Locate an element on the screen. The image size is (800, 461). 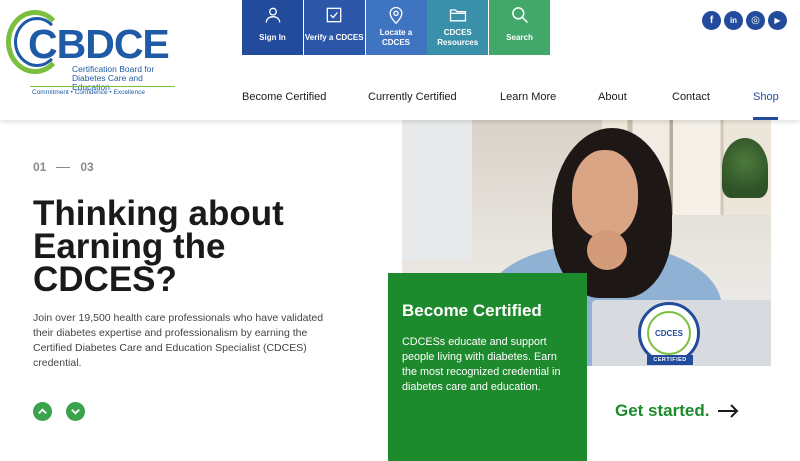
badge-inner-ring: CDCES is located at coordinates (669, 333).